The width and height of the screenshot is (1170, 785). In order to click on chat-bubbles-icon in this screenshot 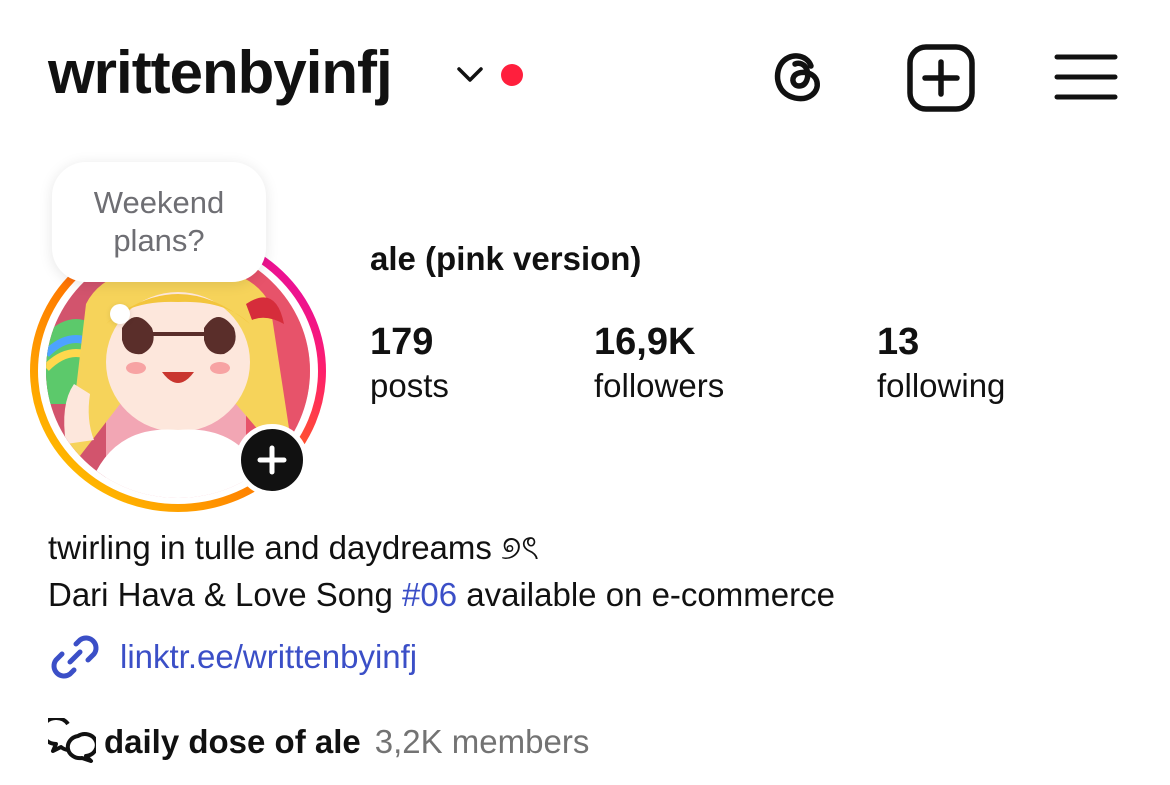, I will do `click(72, 740)`.